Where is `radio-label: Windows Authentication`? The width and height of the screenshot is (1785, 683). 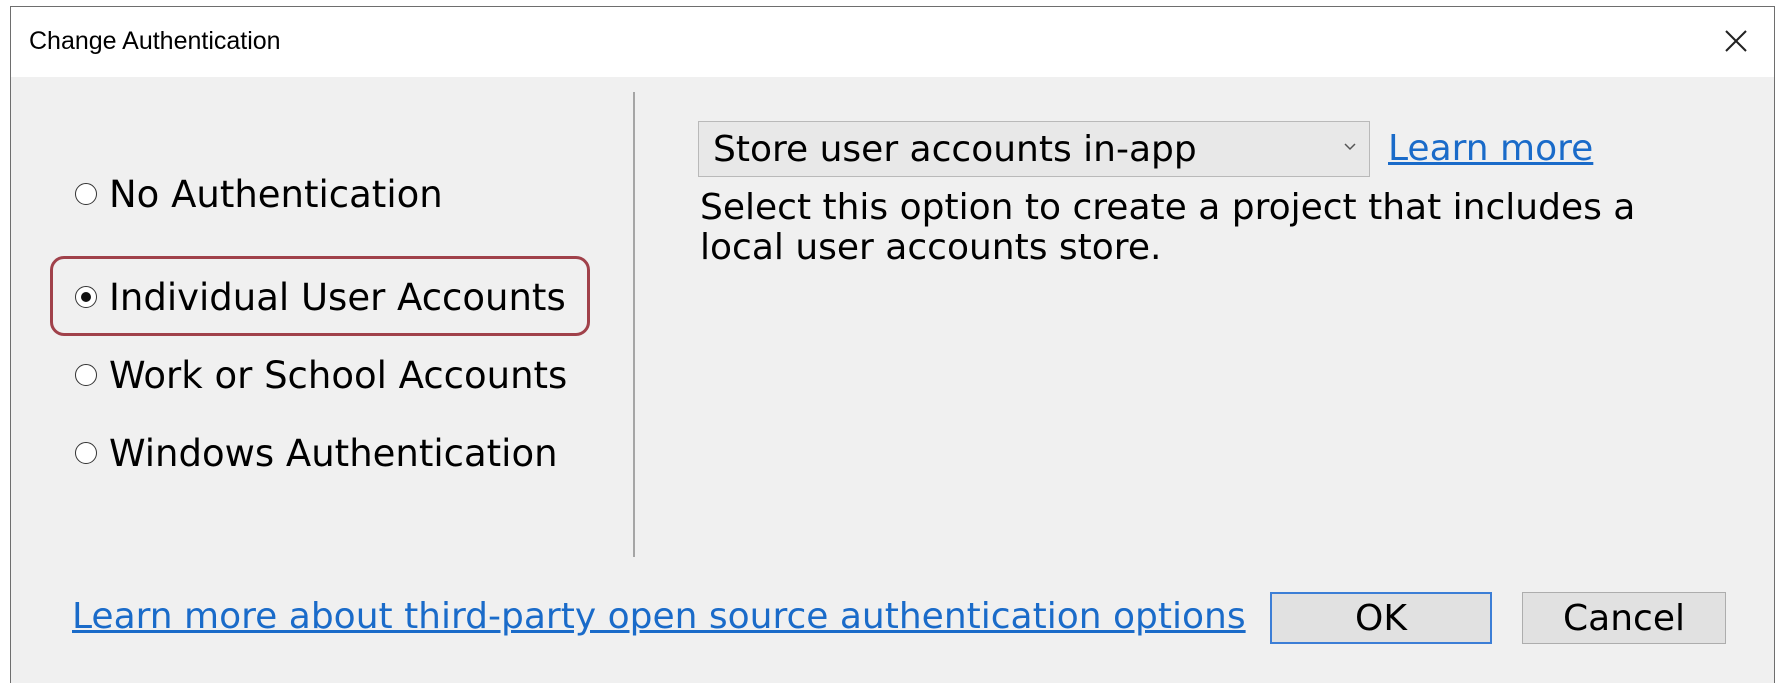
radio-label: Windows Authentication is located at coordinates (333, 453).